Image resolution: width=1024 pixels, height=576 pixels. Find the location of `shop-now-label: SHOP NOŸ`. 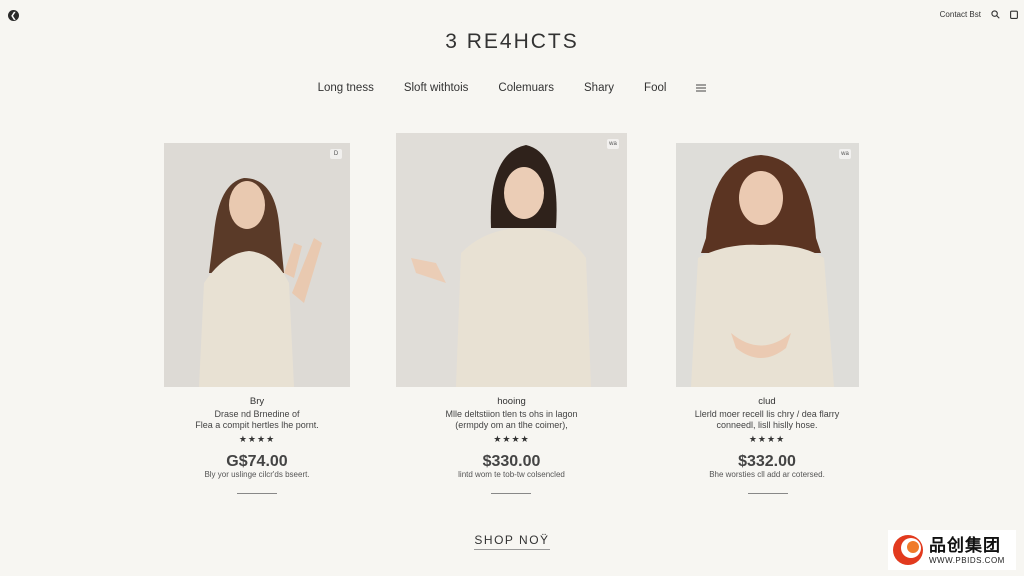

shop-now-label: SHOP NOŸ is located at coordinates (512, 541).